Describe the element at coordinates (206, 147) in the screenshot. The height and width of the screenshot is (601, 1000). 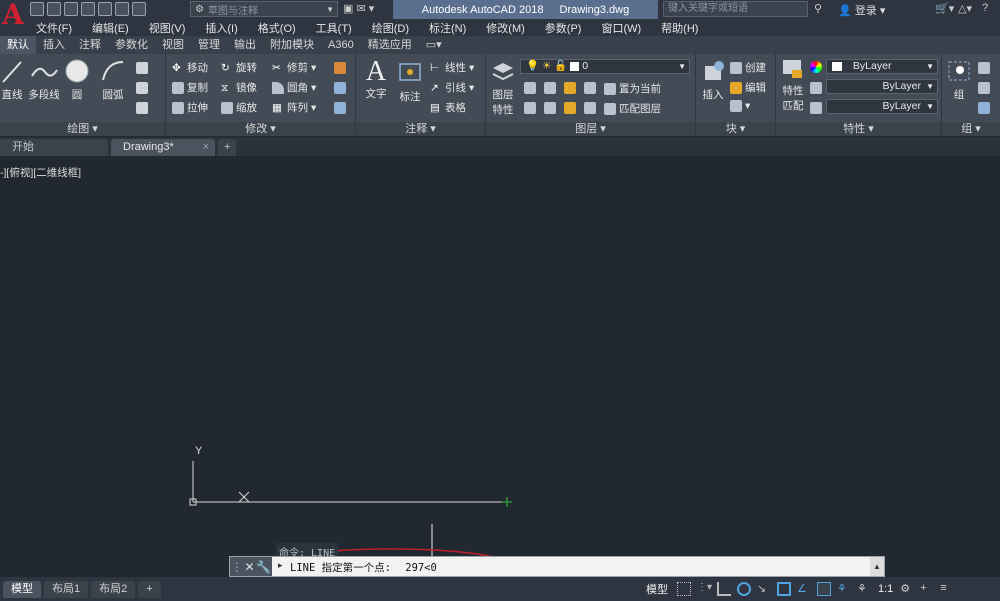
I see `close-icon: ×` at that location.